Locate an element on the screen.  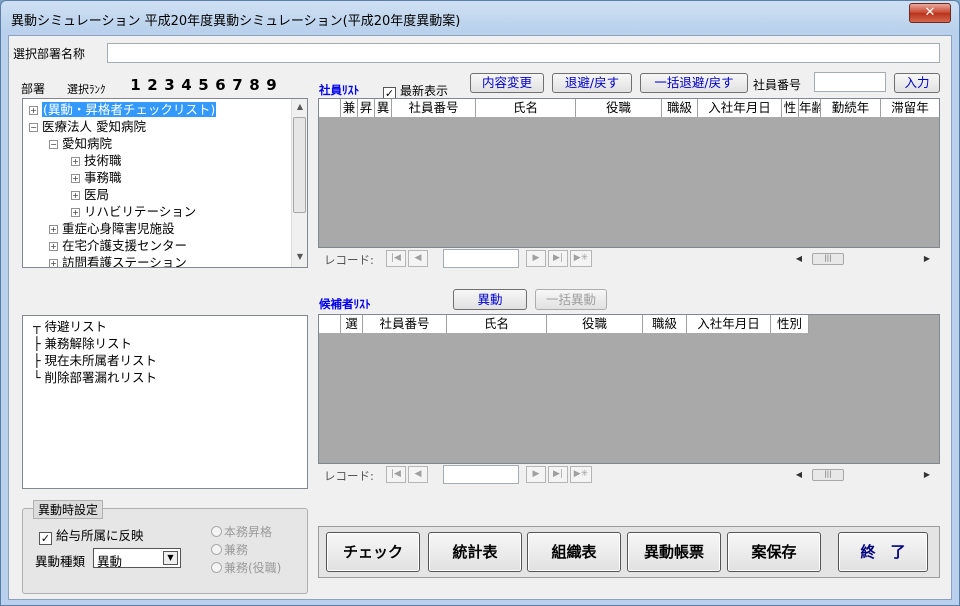
col-transfer: 異 is located at coordinates (383, 108).